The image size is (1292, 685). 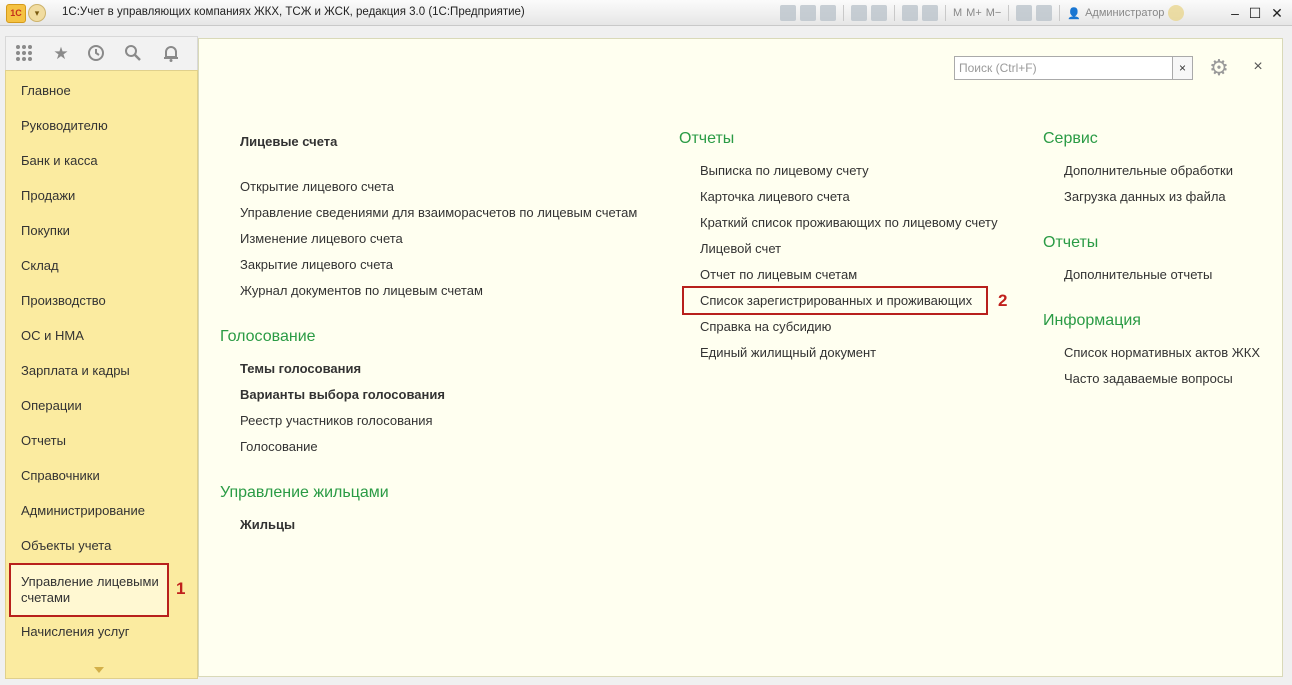 I want to click on notifications-bell-icon, so click(x=171, y=54).